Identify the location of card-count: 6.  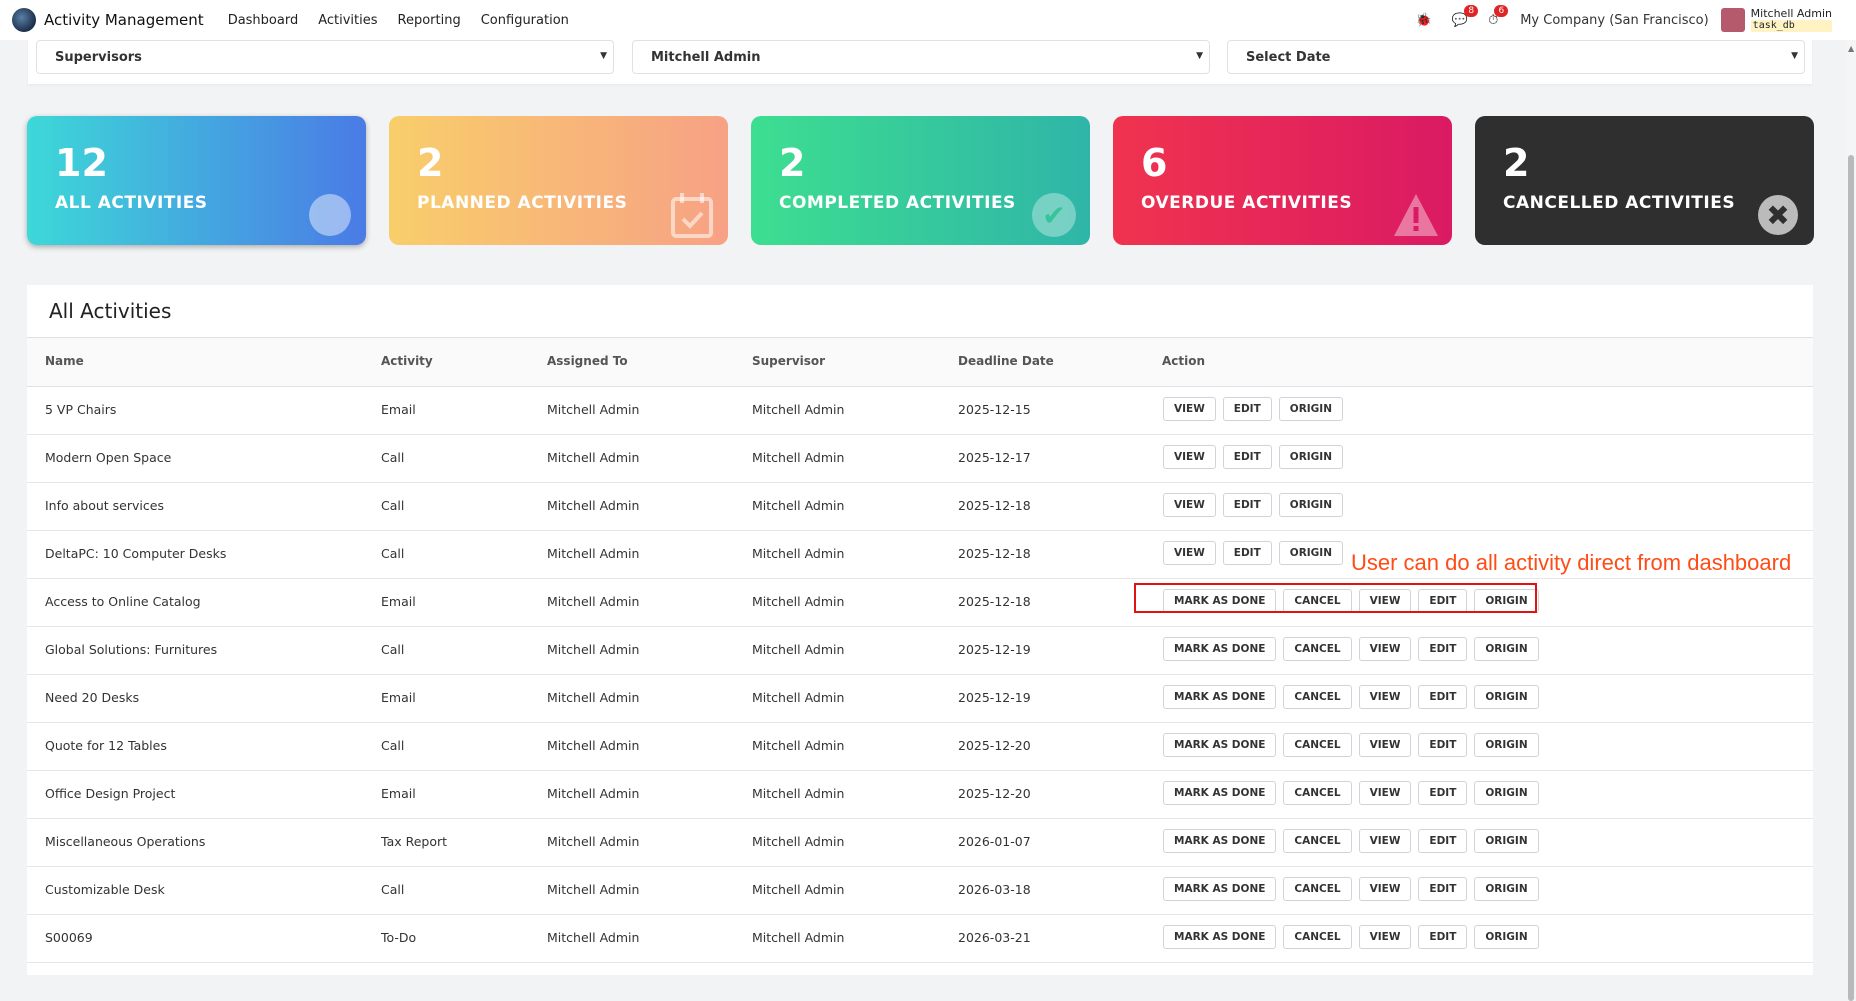
(1154, 163).